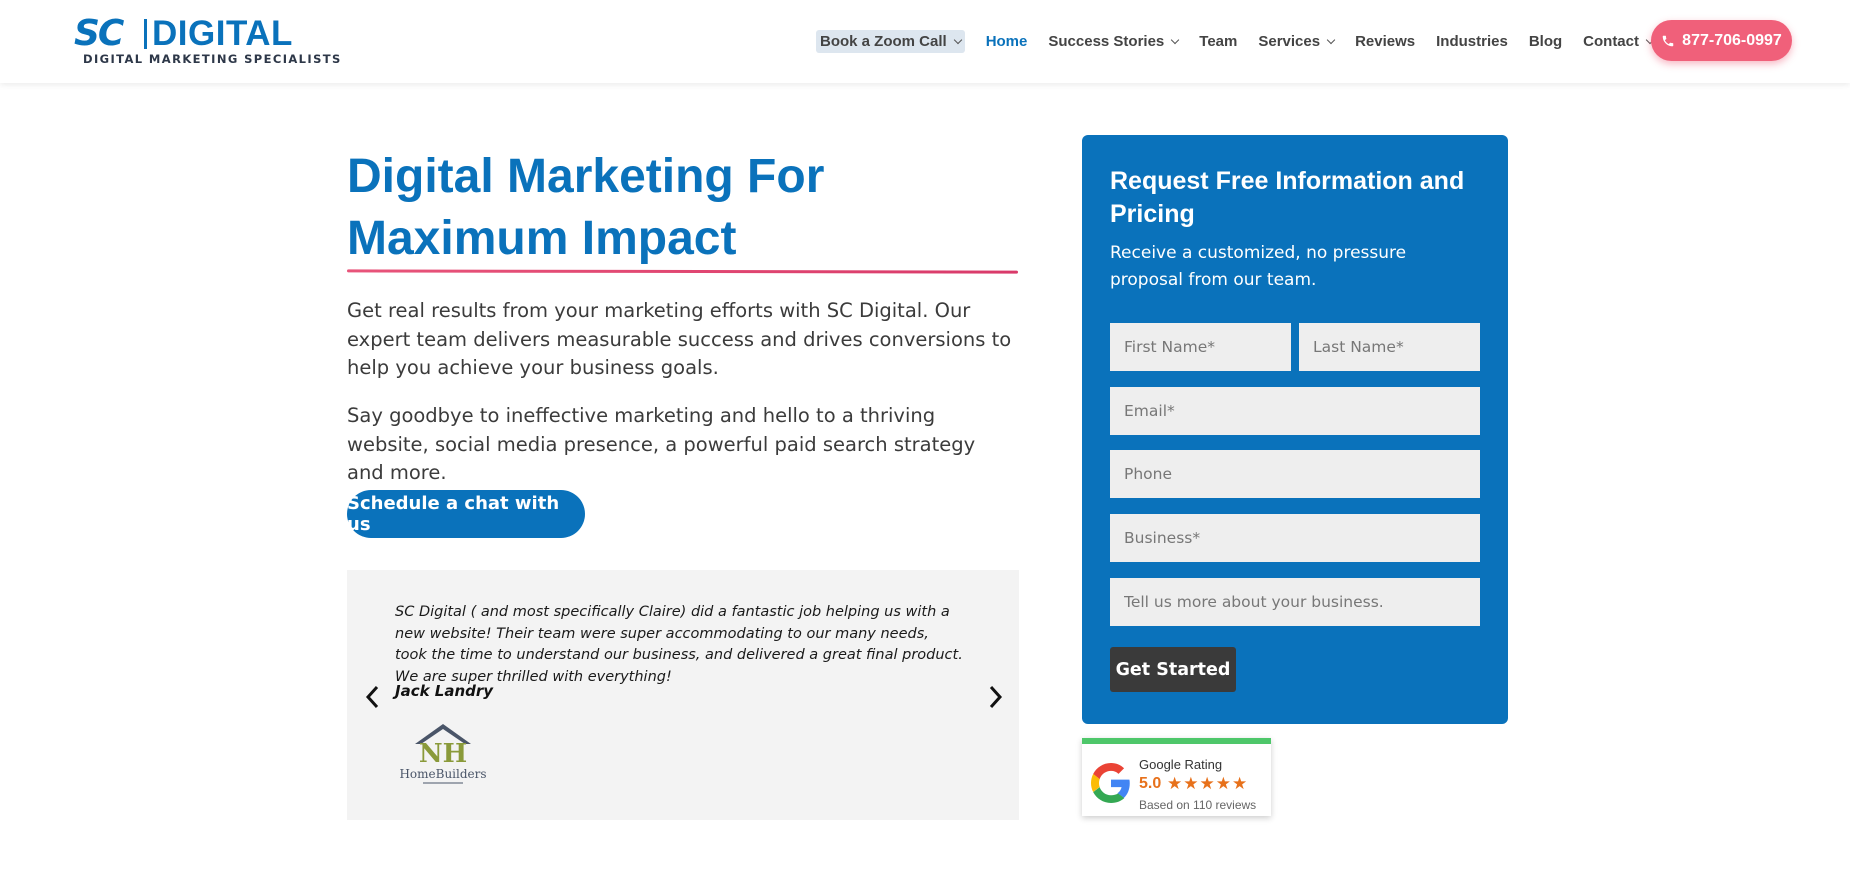  Describe the element at coordinates (682, 271) in the screenshot. I see `title-underline` at that location.